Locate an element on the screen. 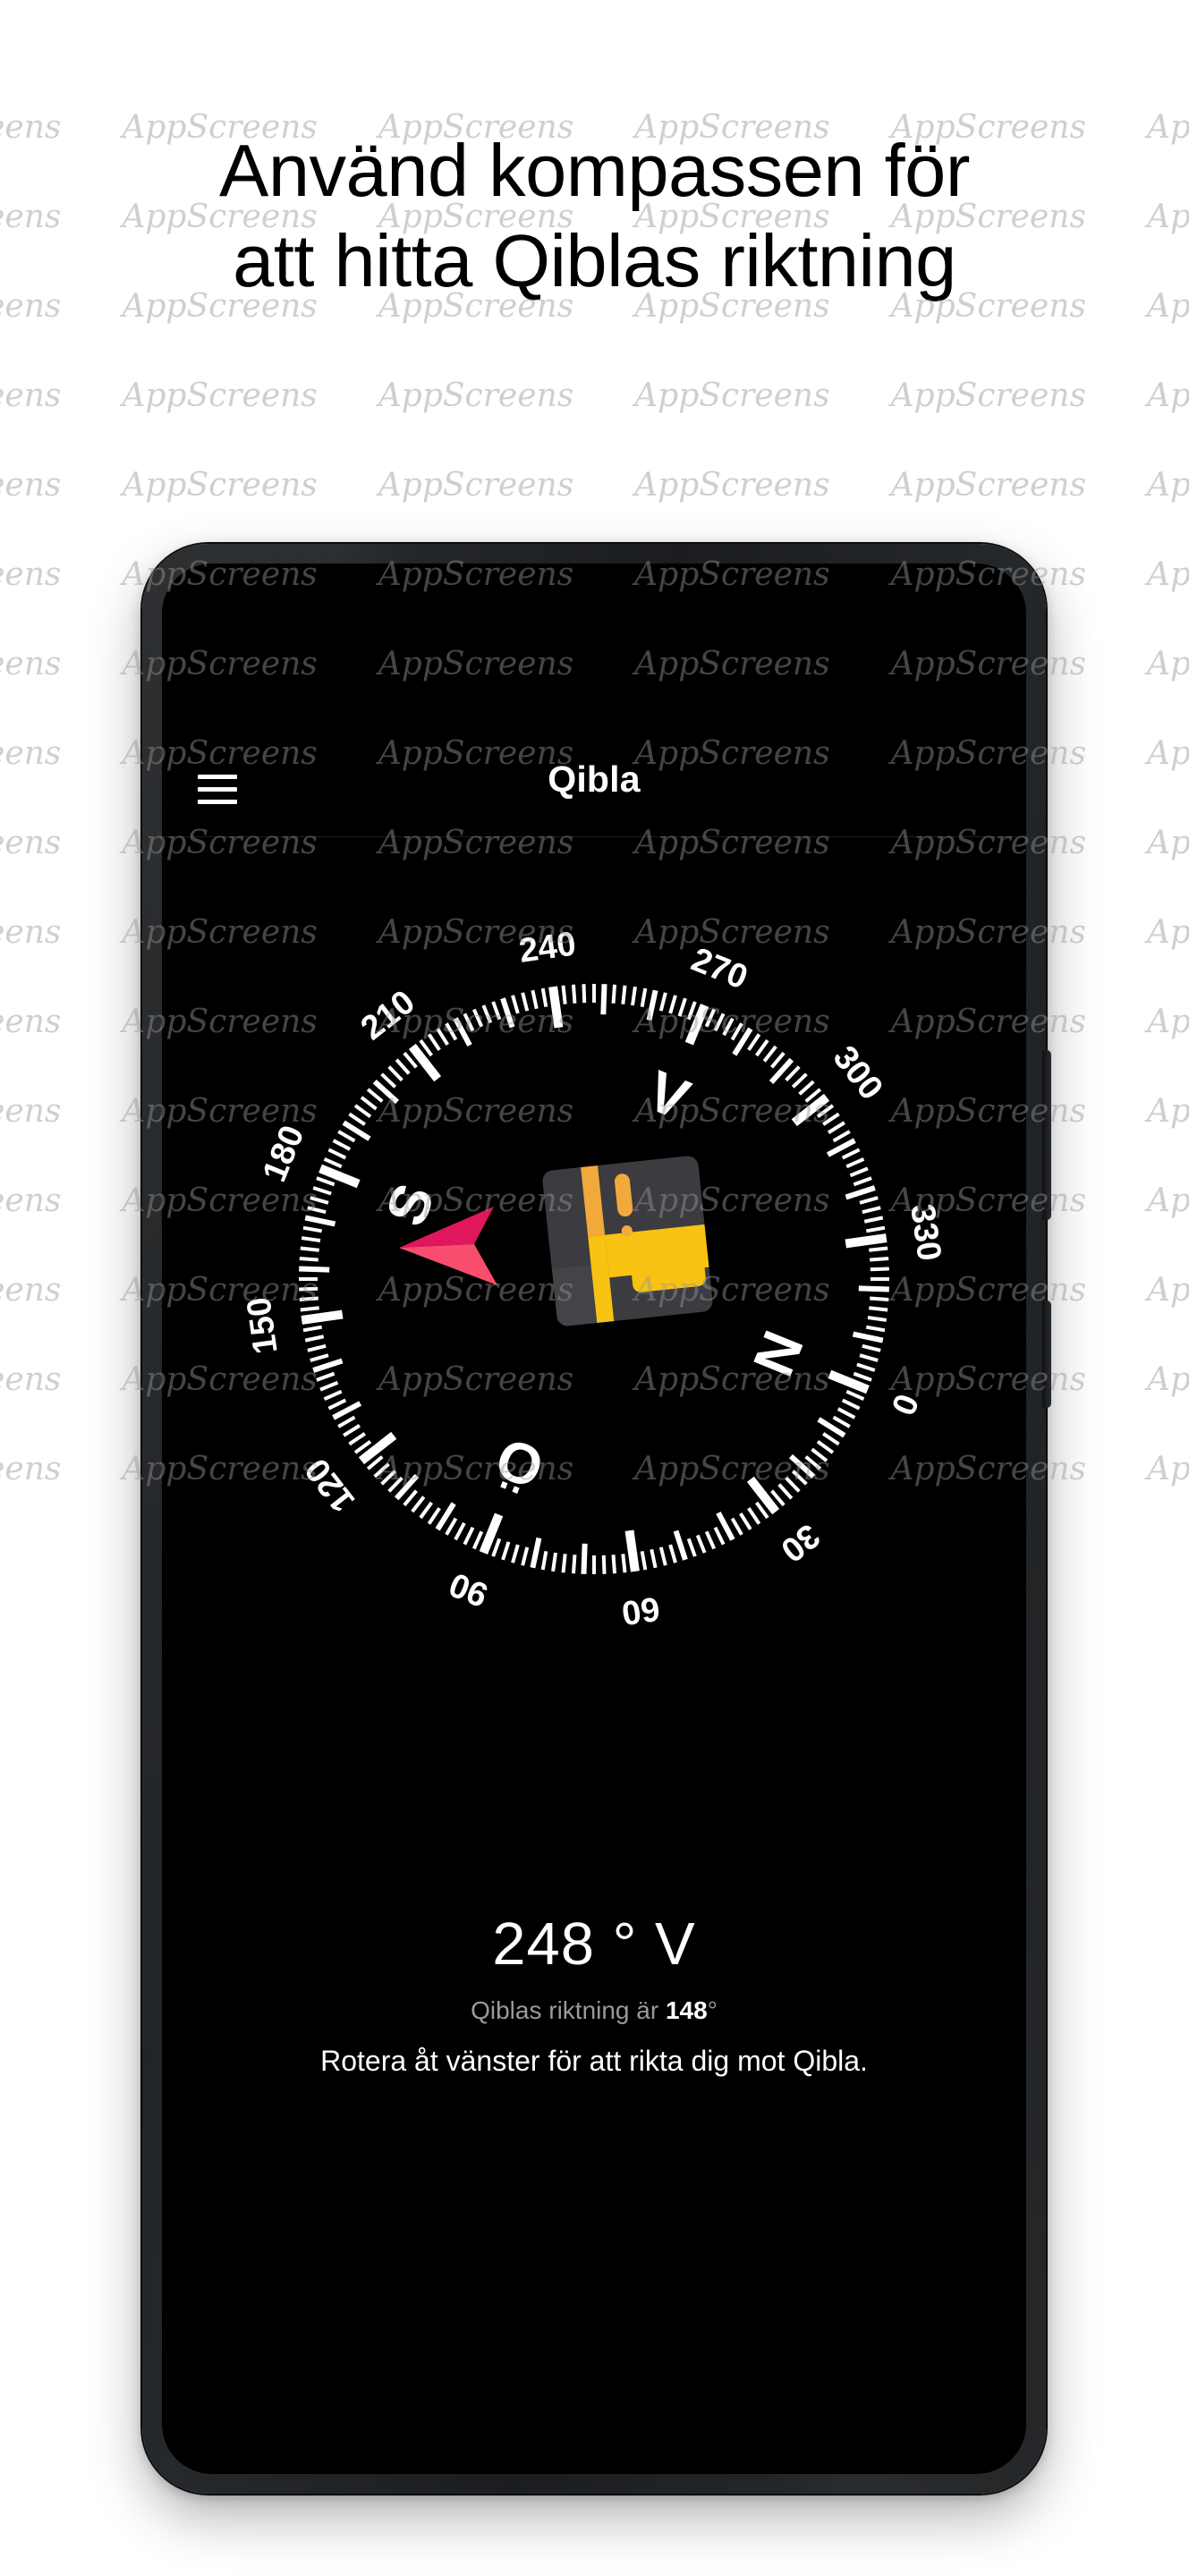 The image size is (1189, 2576). app-bar: Qibla is located at coordinates (594, 788).